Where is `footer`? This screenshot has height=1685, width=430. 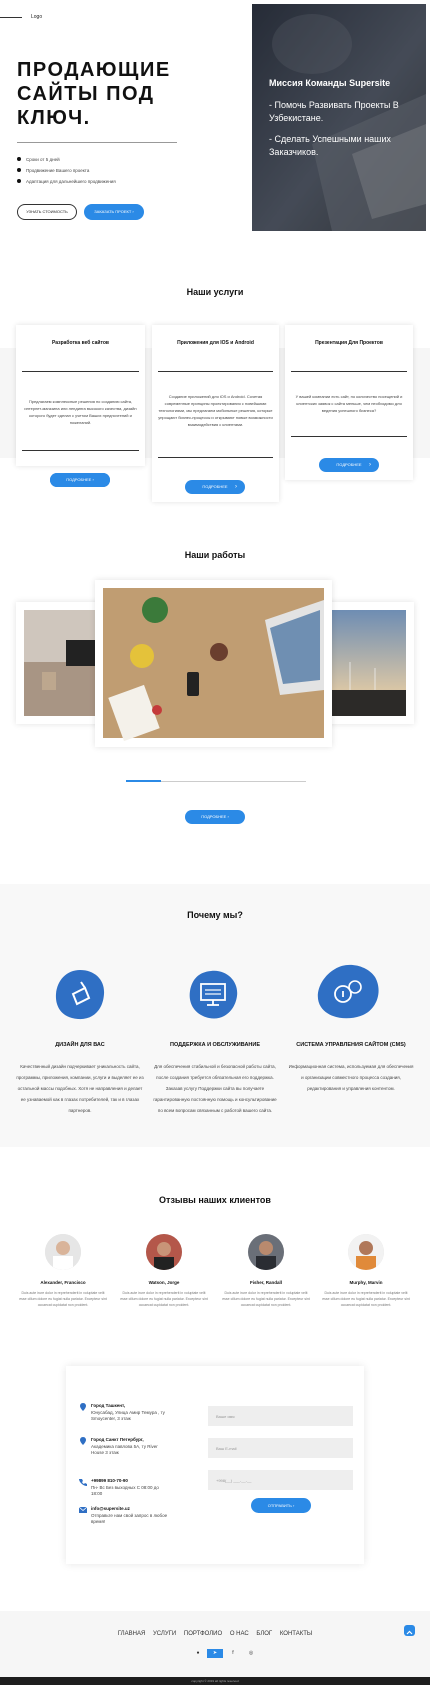 footer is located at coordinates (215, 1644).